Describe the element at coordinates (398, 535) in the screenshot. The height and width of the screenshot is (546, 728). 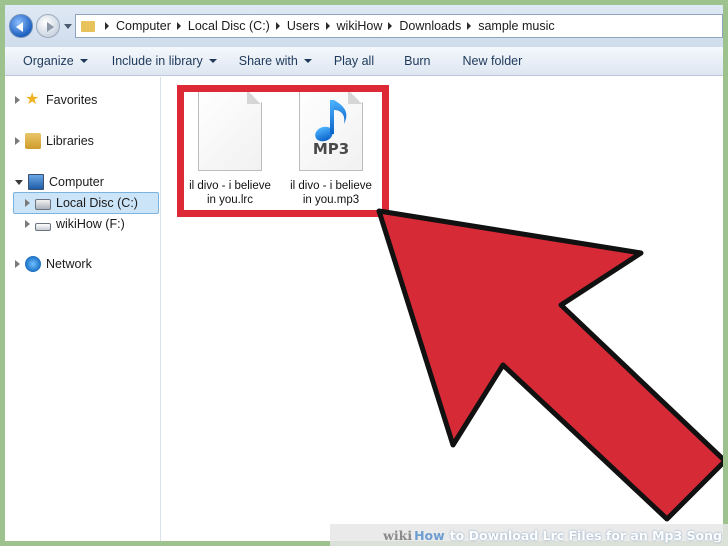
I see `wikihow-logo-wiki: wiki` at that location.